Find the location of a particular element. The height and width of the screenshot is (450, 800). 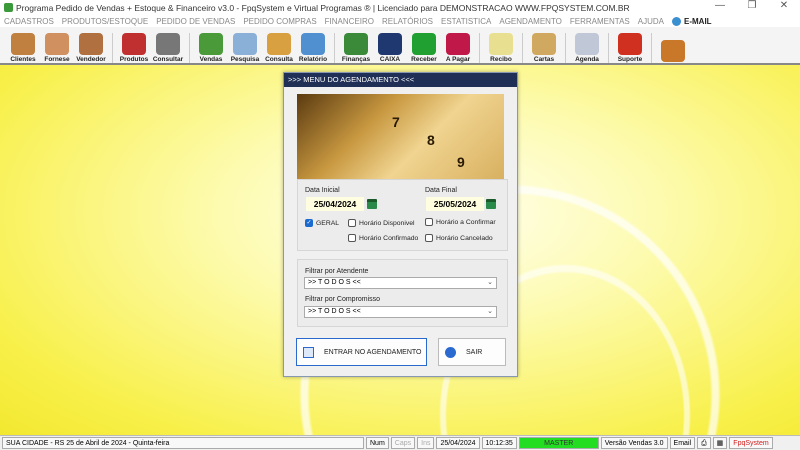

checkbox-disponivel: Horário Disponivel is located at coordinates (381, 223).